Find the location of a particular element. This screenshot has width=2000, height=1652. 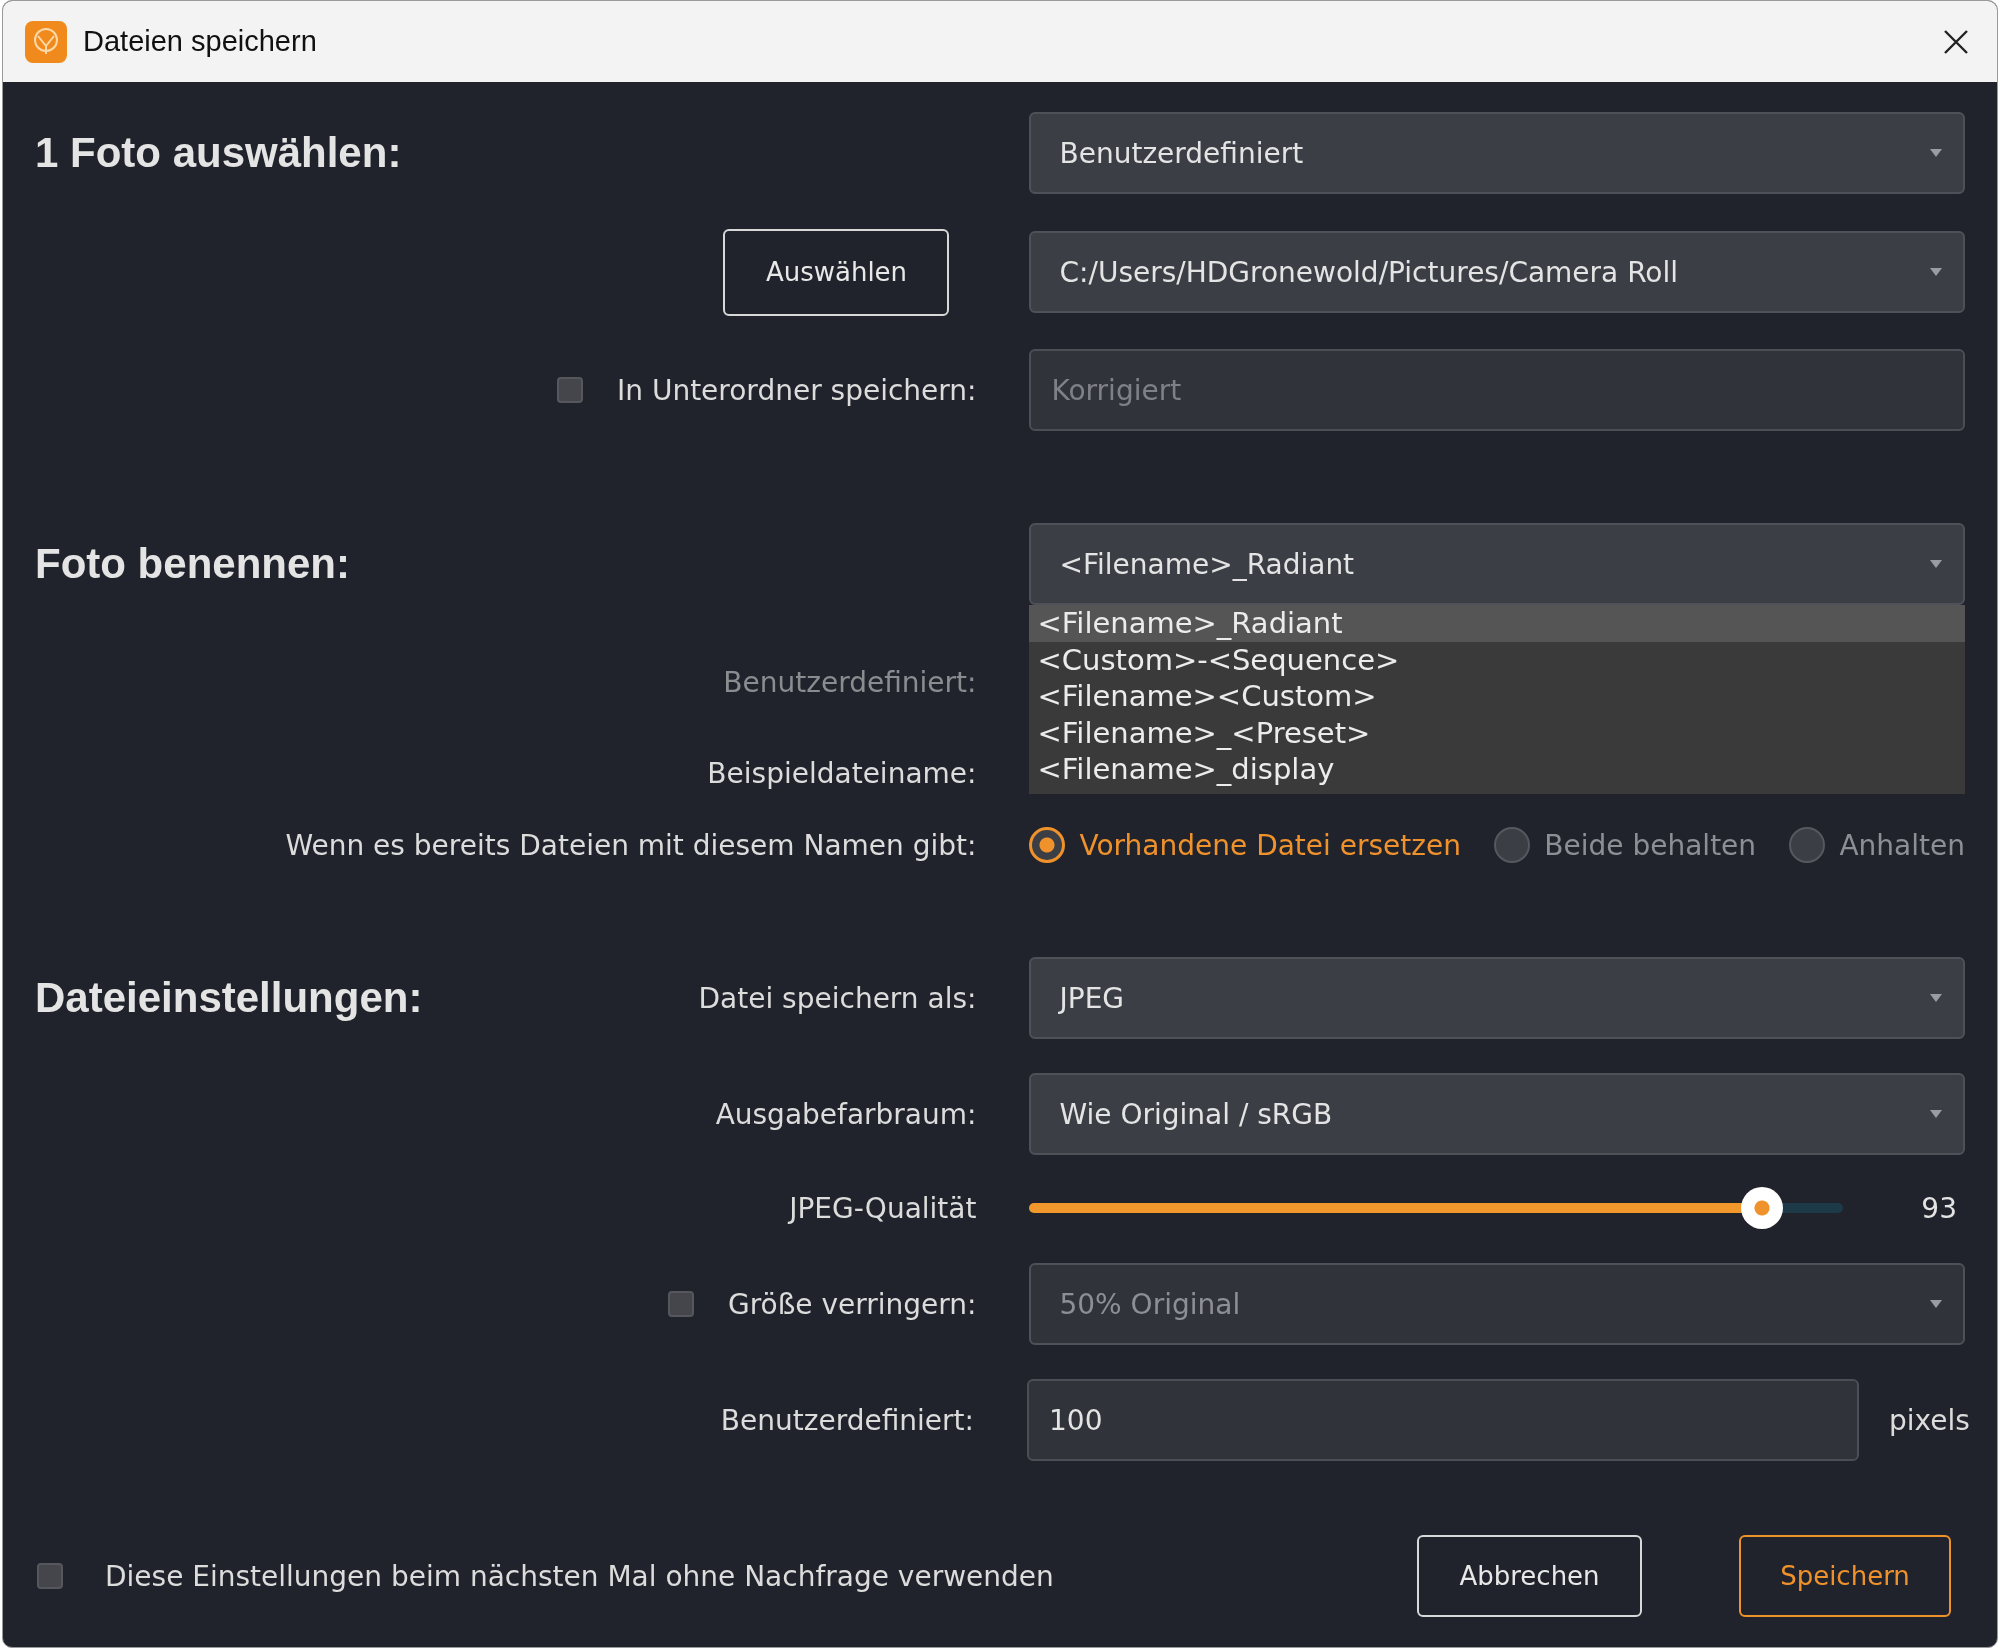

radio-option: Anhalten is located at coordinates (1877, 845).